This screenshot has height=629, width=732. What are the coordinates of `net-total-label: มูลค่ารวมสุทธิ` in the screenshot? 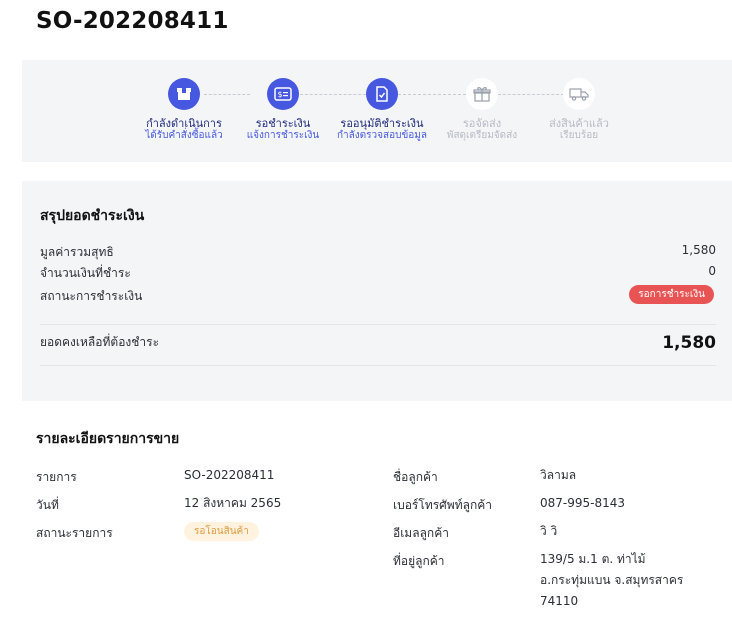 It's located at (77, 252).